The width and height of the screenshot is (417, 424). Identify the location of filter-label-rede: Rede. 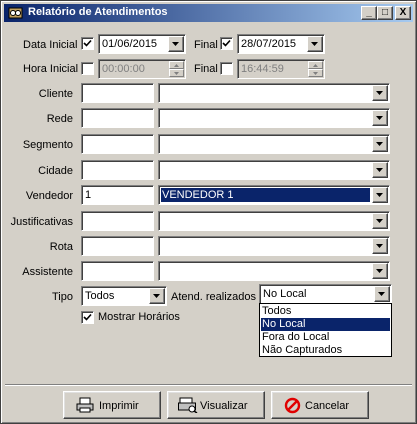
(59, 119).